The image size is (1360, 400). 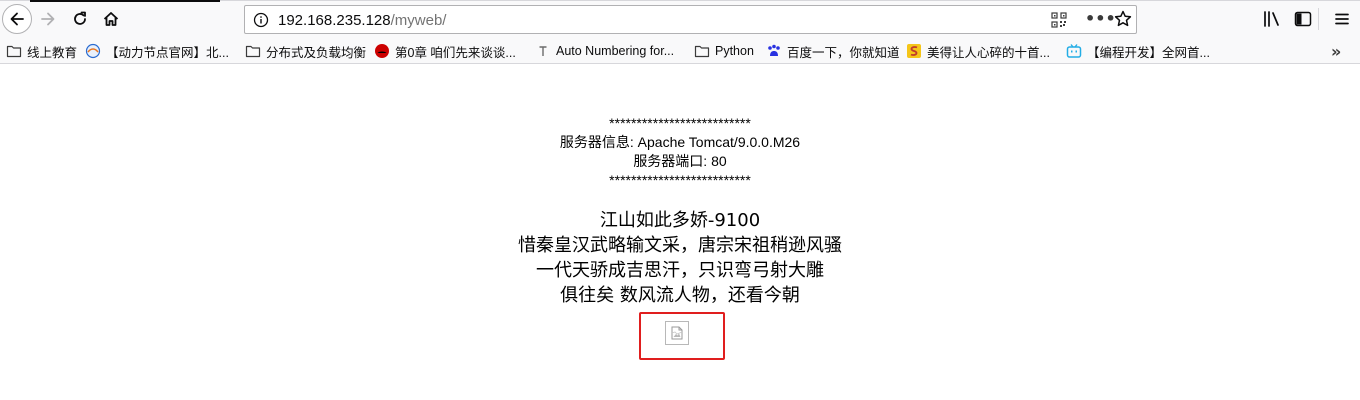 What do you see at coordinates (334, 20) in the screenshot?
I see `url-host: 192.168.235.128` at bounding box center [334, 20].